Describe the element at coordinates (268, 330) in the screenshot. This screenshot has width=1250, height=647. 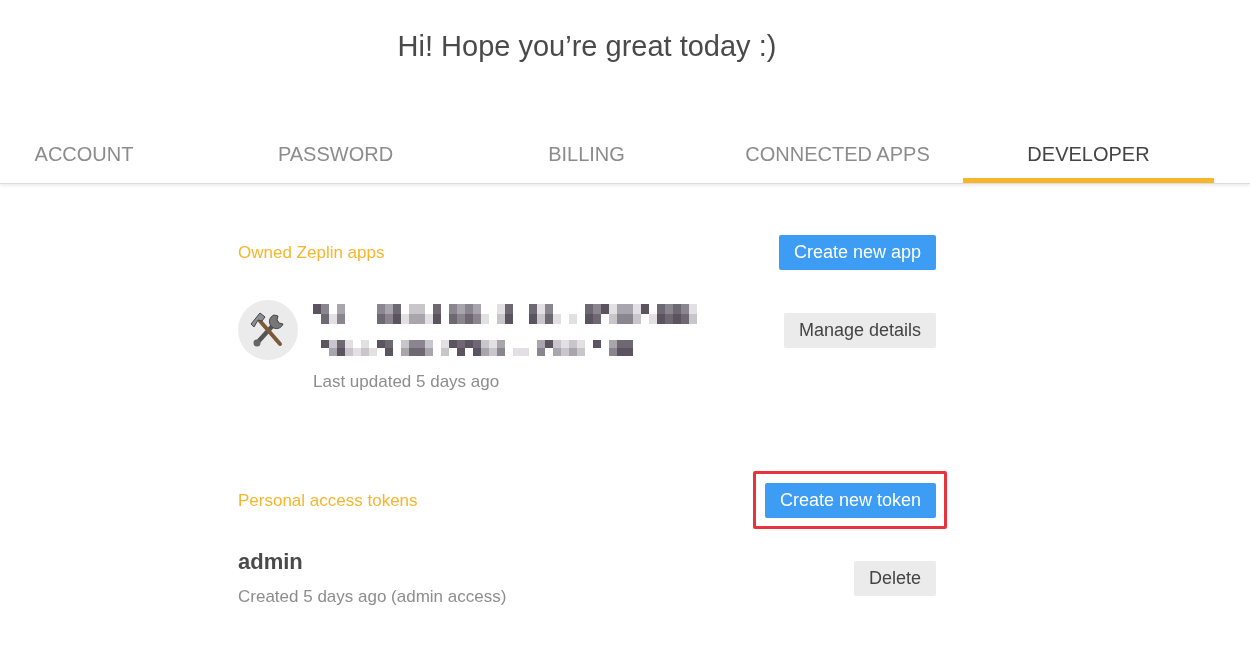
I see `hammer-wrench-icon` at that location.